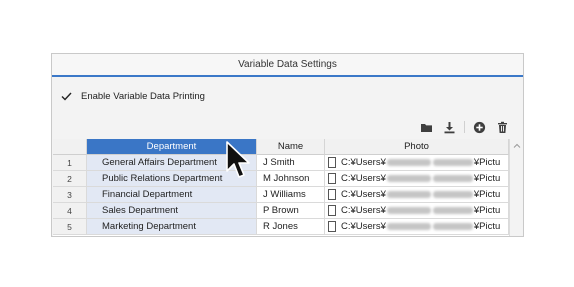 This screenshot has width=574, height=287. I want to click on department-cell: Financial Department, so click(172, 195).